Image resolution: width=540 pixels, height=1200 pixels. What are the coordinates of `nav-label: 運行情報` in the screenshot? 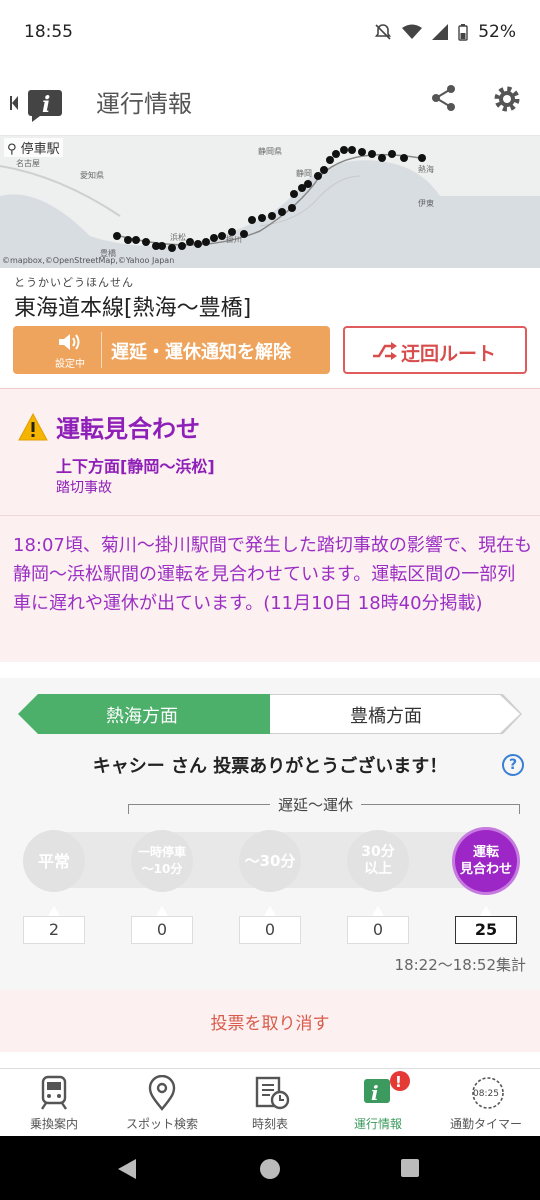 It's located at (377, 1124).